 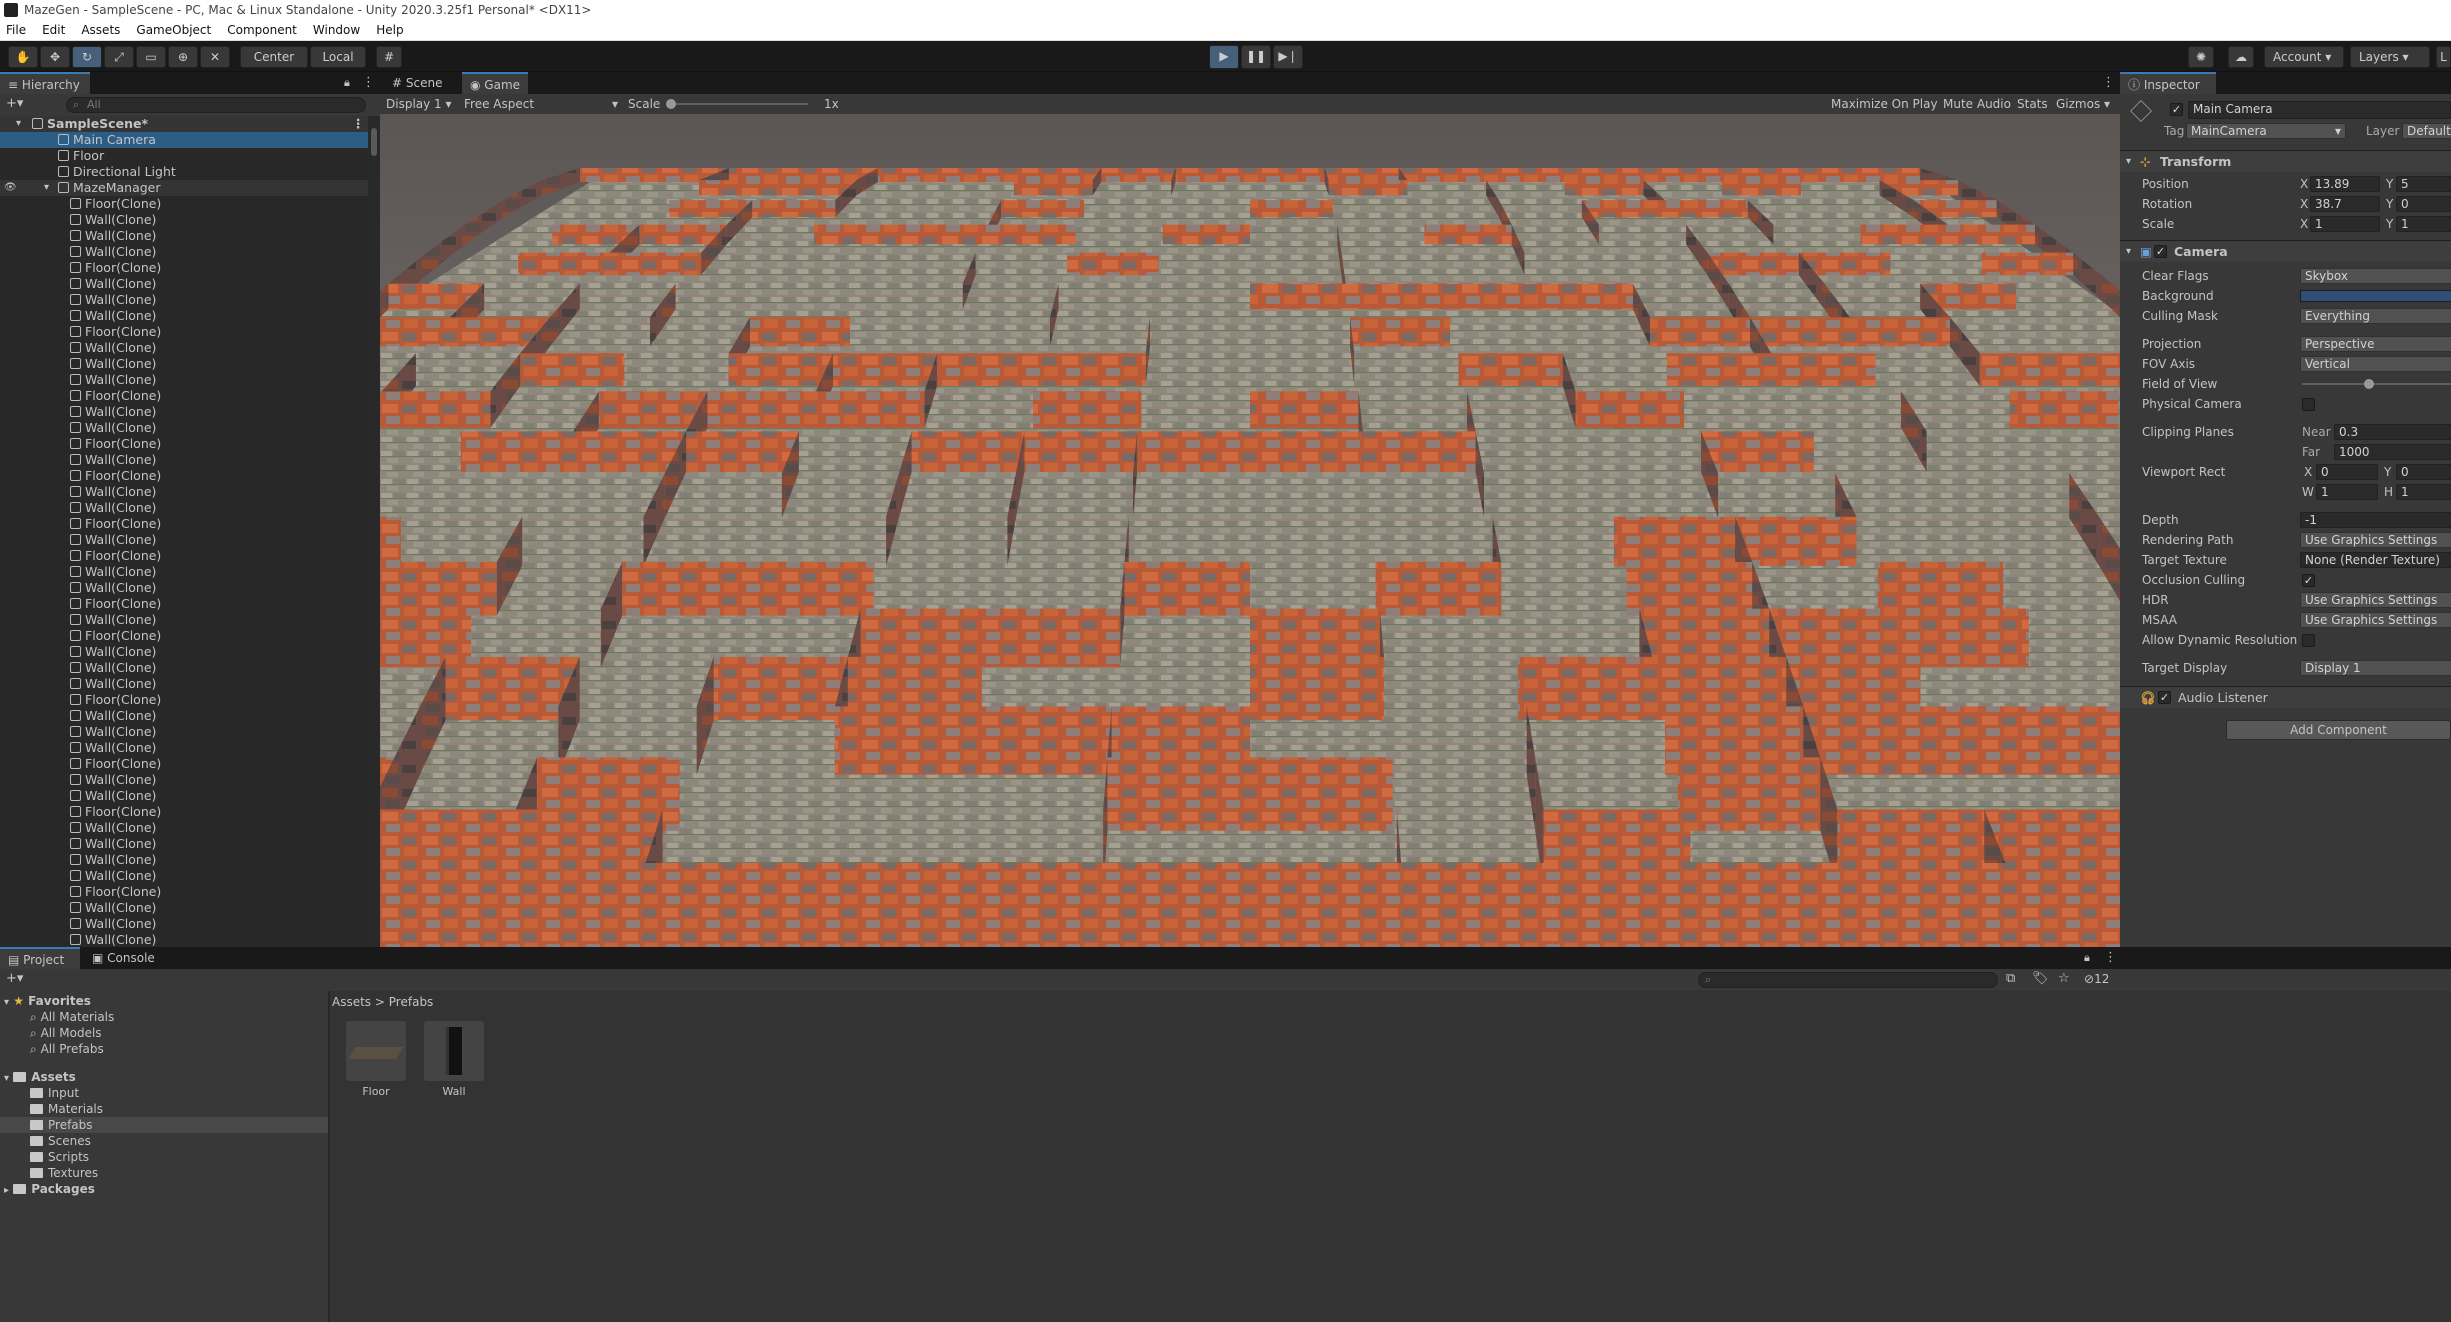 I want to click on layout-dropdown: L, so click(x=2443, y=57).